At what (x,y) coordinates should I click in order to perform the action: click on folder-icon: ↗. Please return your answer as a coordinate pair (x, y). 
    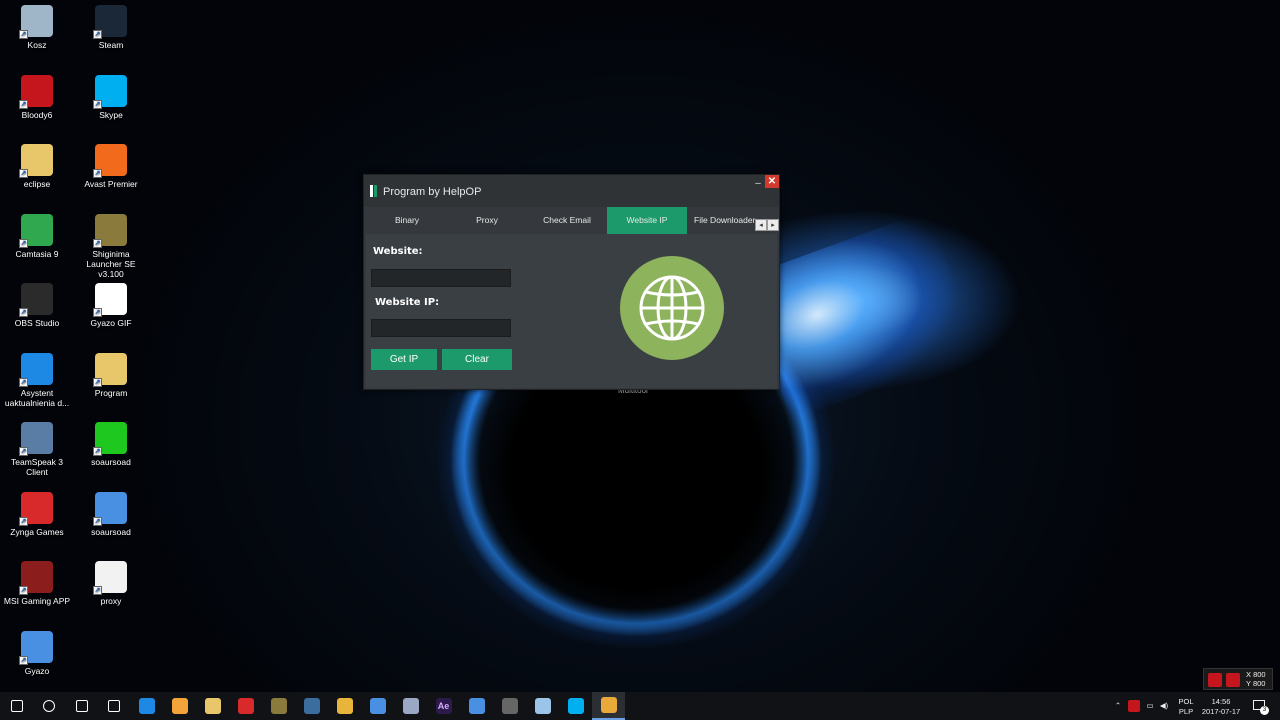
    Looking at the image, I should click on (36, 161).